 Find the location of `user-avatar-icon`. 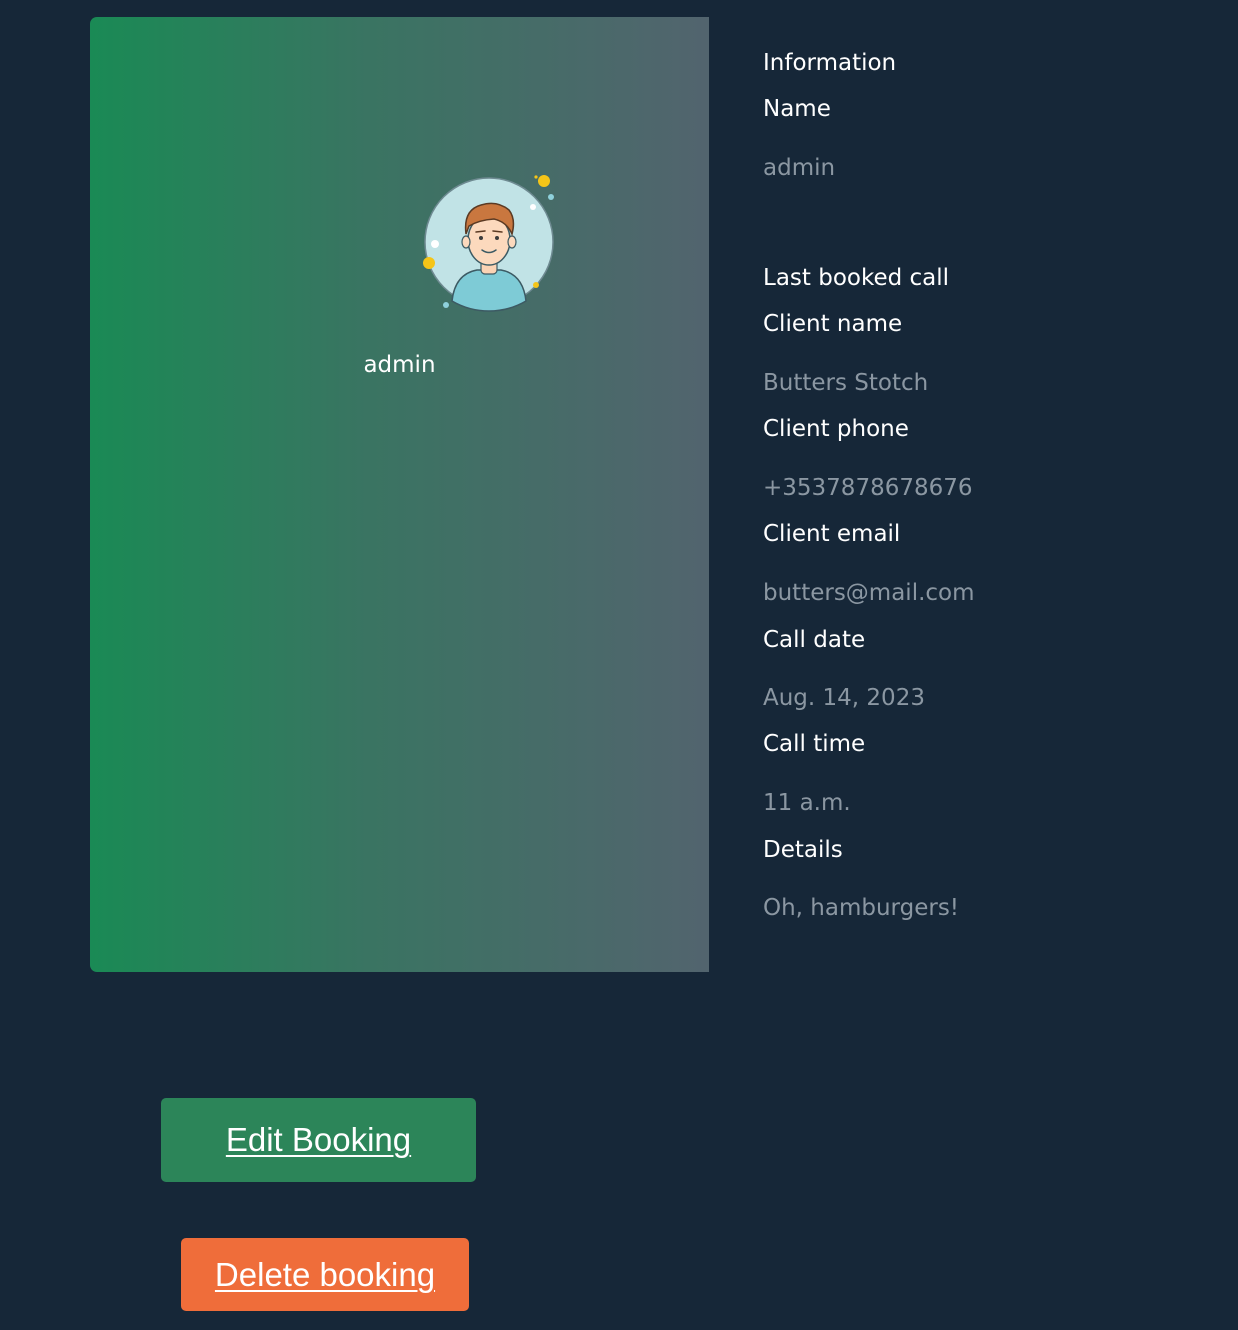

user-avatar-icon is located at coordinates (489, 242).